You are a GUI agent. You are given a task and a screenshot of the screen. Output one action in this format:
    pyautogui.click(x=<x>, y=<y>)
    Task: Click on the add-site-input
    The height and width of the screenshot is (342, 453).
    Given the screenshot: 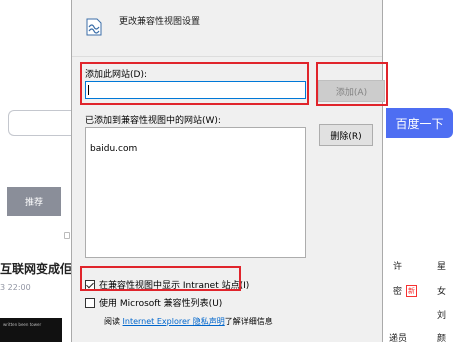 What is the action you would take?
    pyautogui.click(x=195, y=90)
    